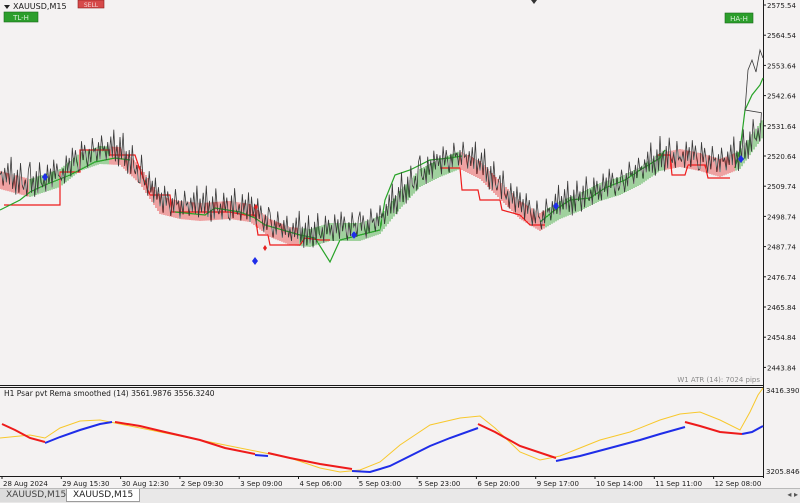 The width and height of the screenshot is (800, 503). I want to click on price-axis-label: 2509.74, so click(781, 187).